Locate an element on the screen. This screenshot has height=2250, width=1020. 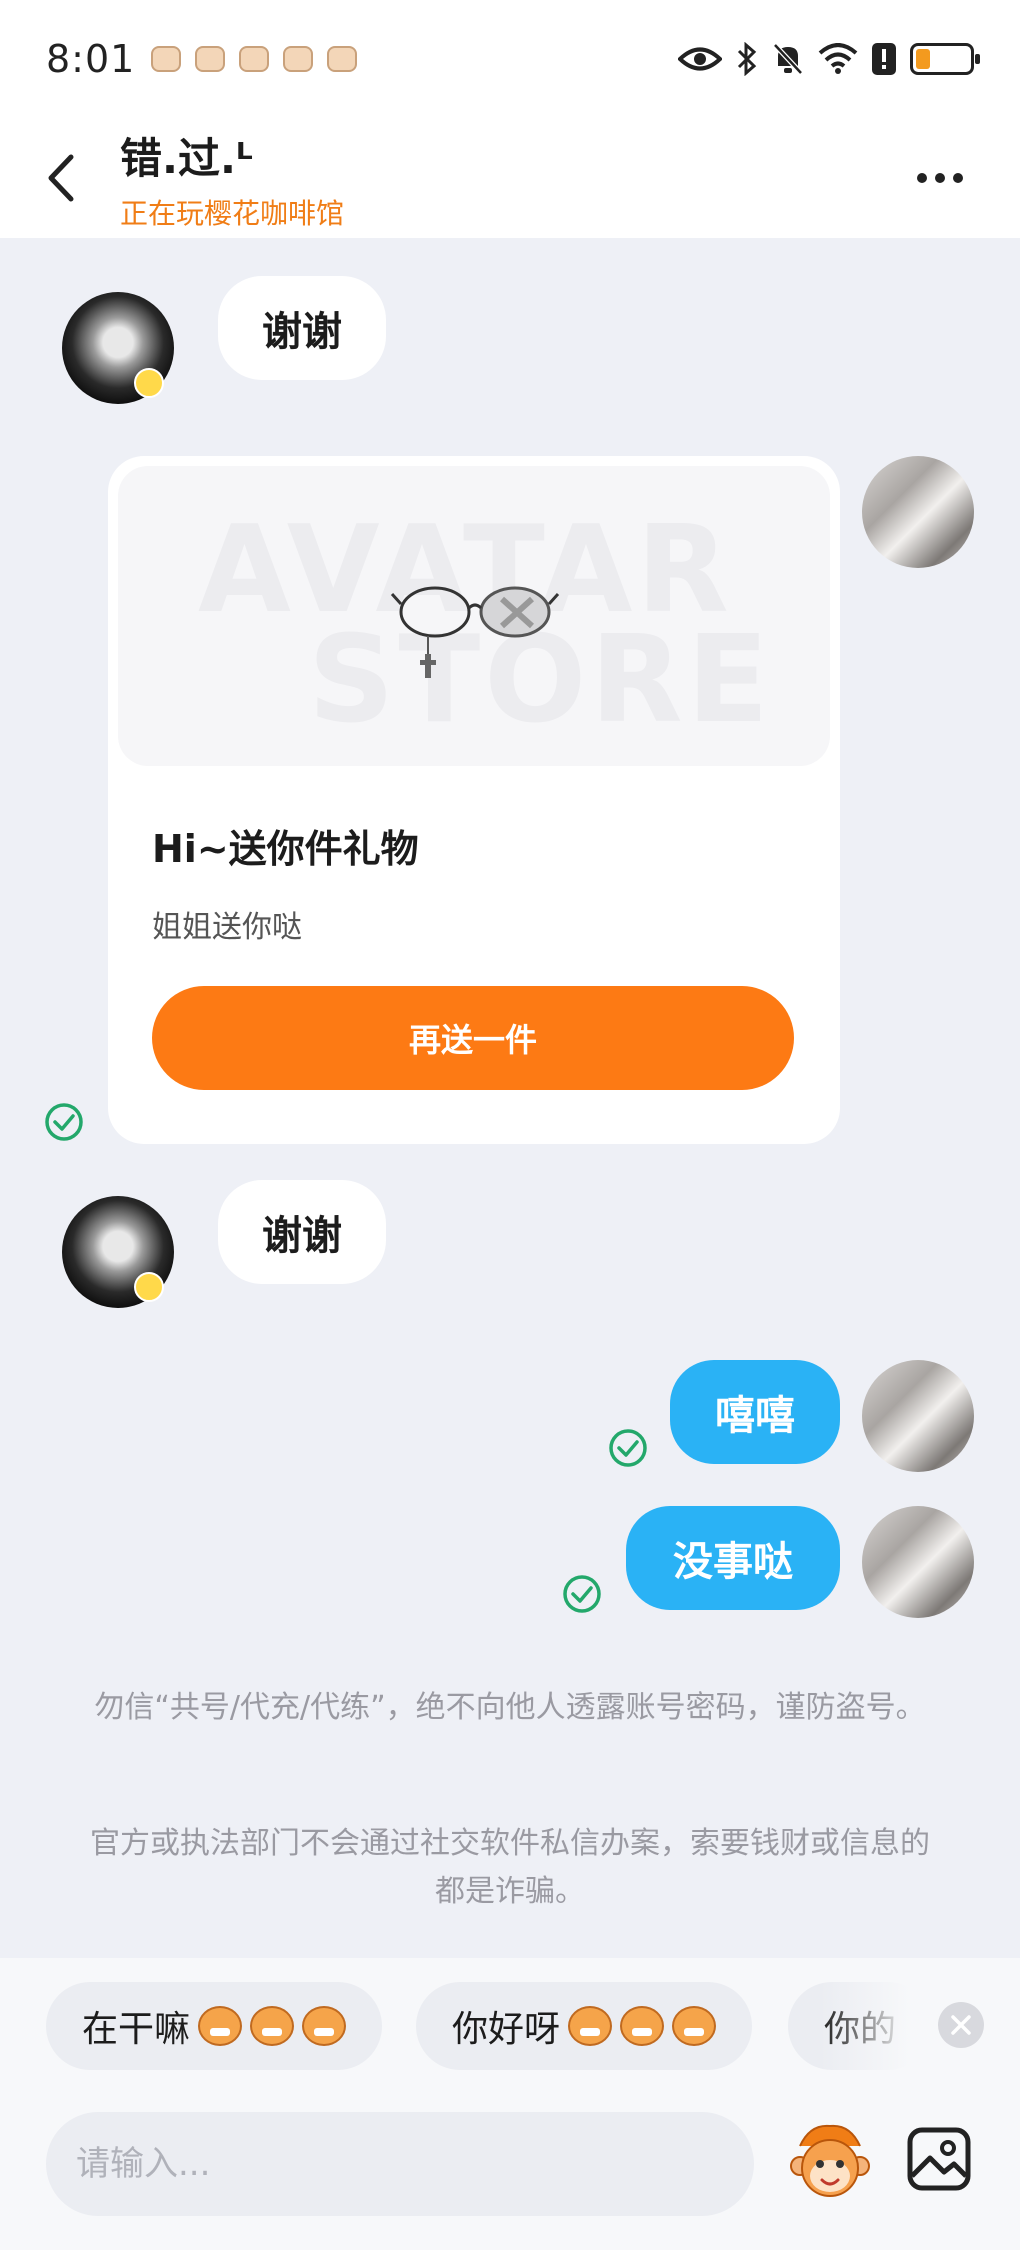
glasses-gift-icon is located at coordinates (475, 632).